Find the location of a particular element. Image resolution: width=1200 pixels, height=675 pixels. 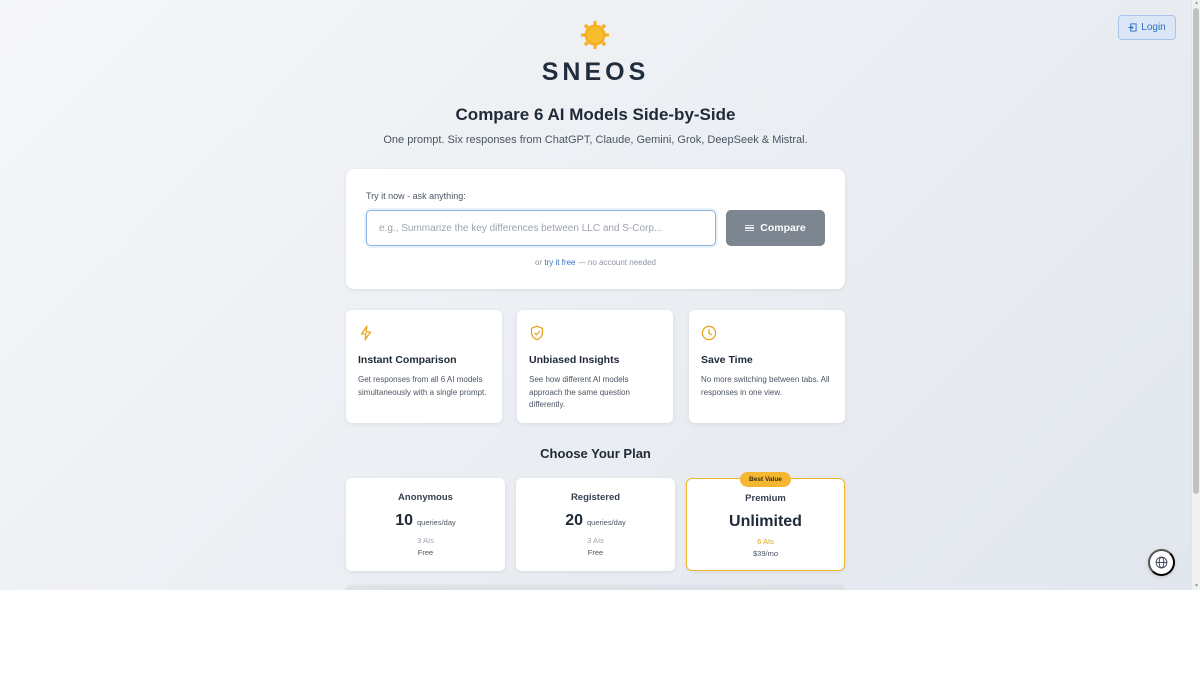

compare-label: Compare is located at coordinates (783, 228).